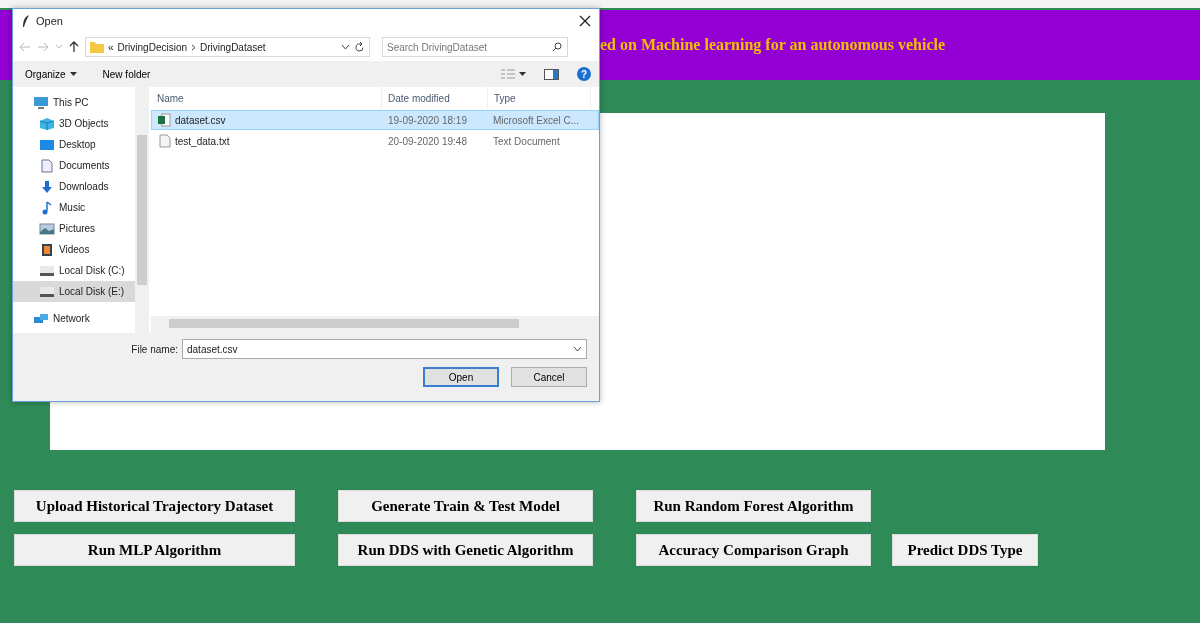 This screenshot has height=623, width=1200. What do you see at coordinates (427, 120) in the screenshot?
I see `file-date: 19-09-2020 18:19` at bounding box center [427, 120].